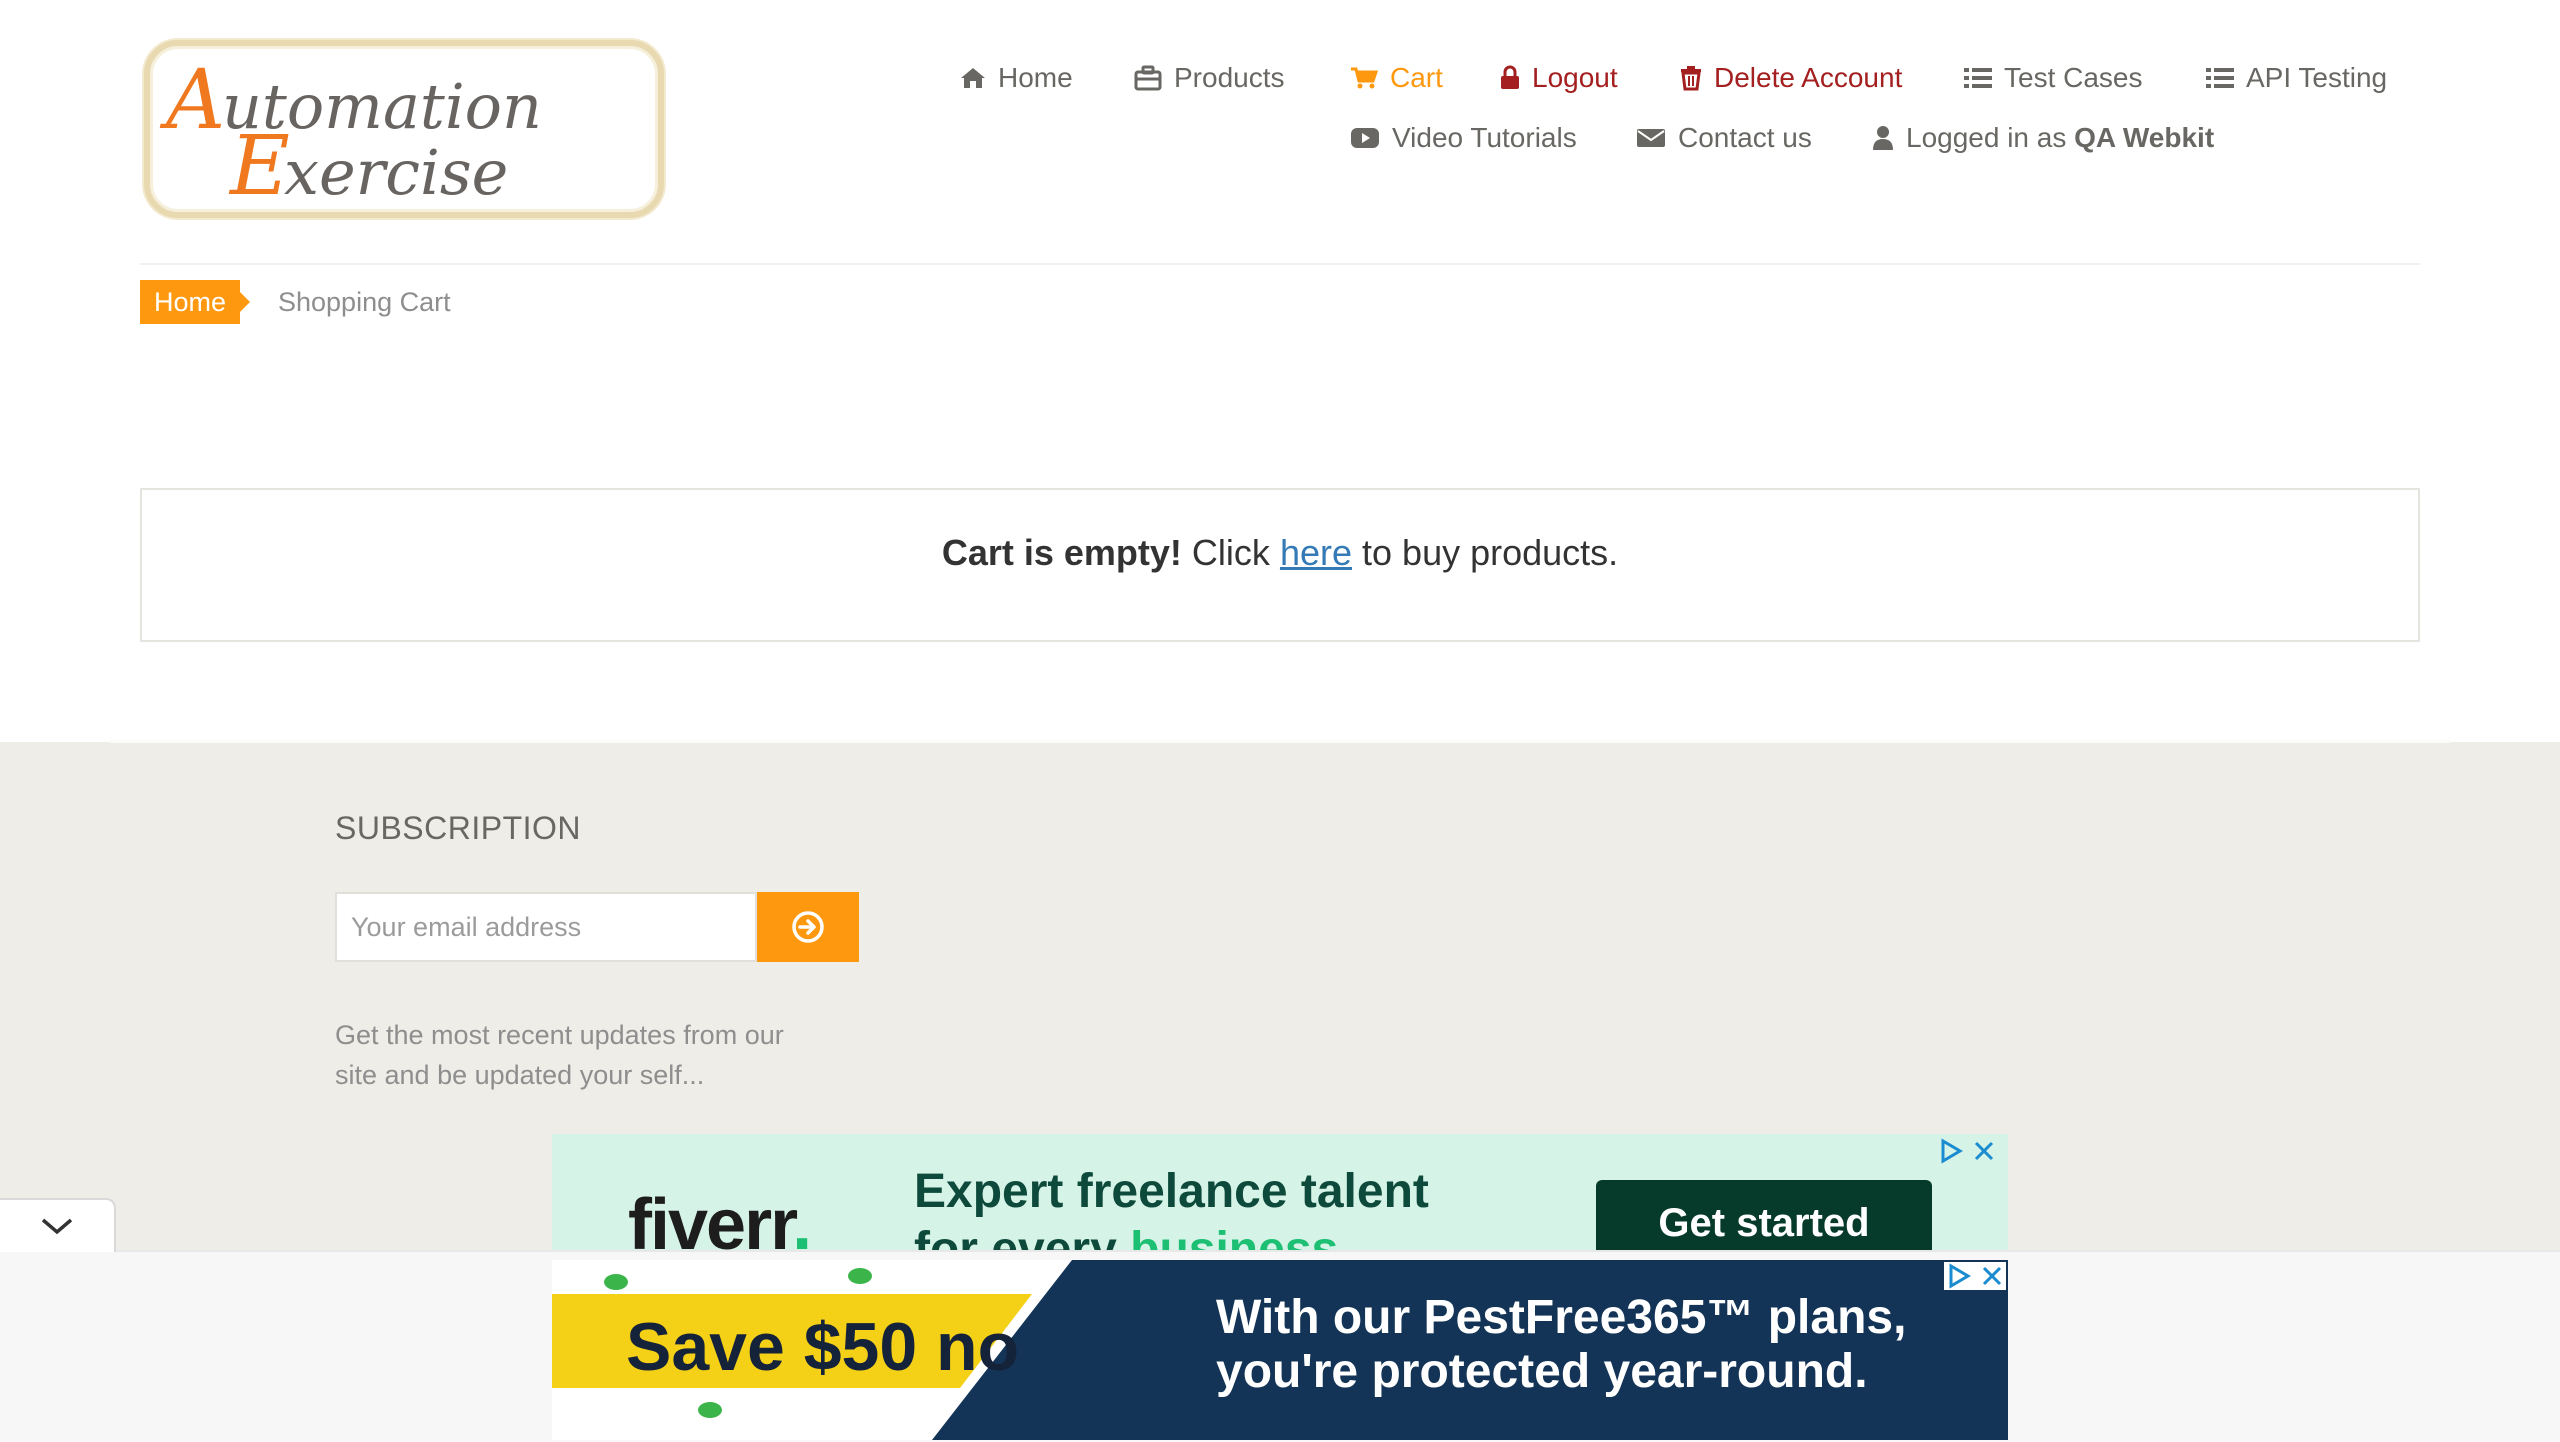 This screenshot has height=1442, width=2560. I want to click on nav-api-testing: API Testing, so click(2296, 78).